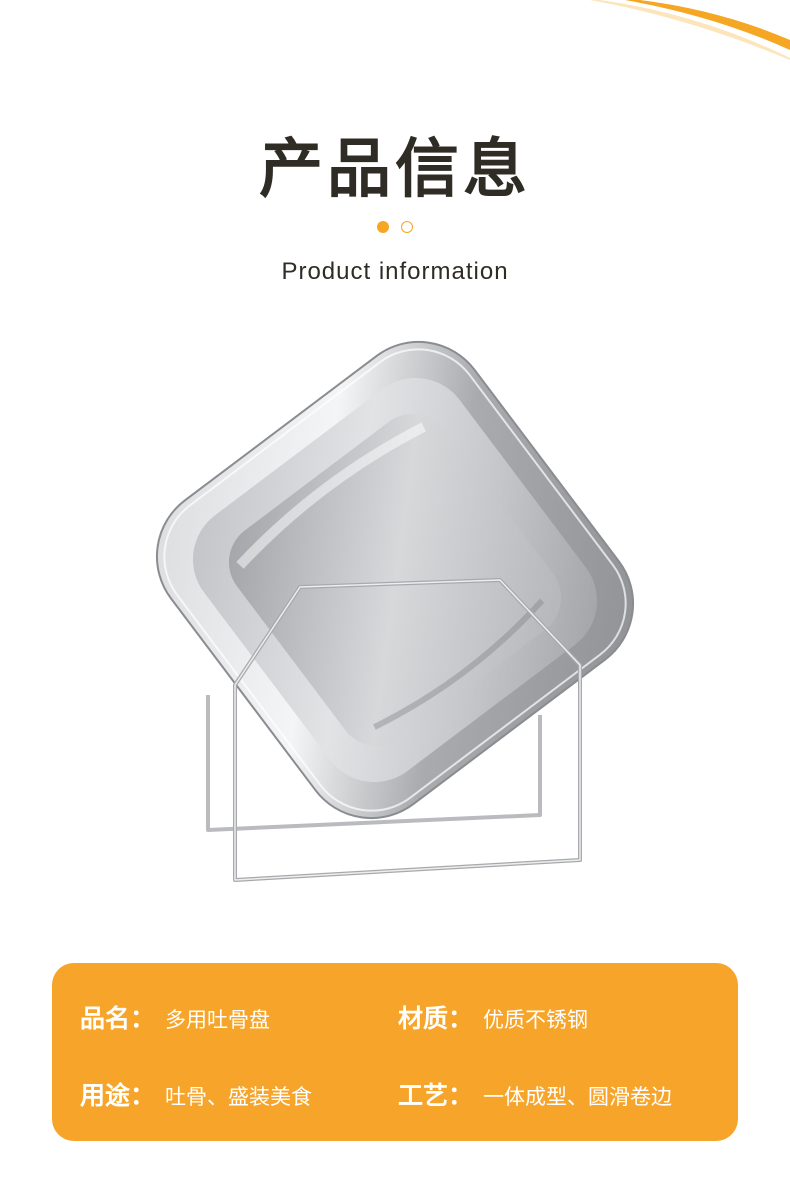 This screenshot has width=790, height=1202. Describe the element at coordinates (436, 1018) in the screenshot. I see `info-label: 材质：` at that location.